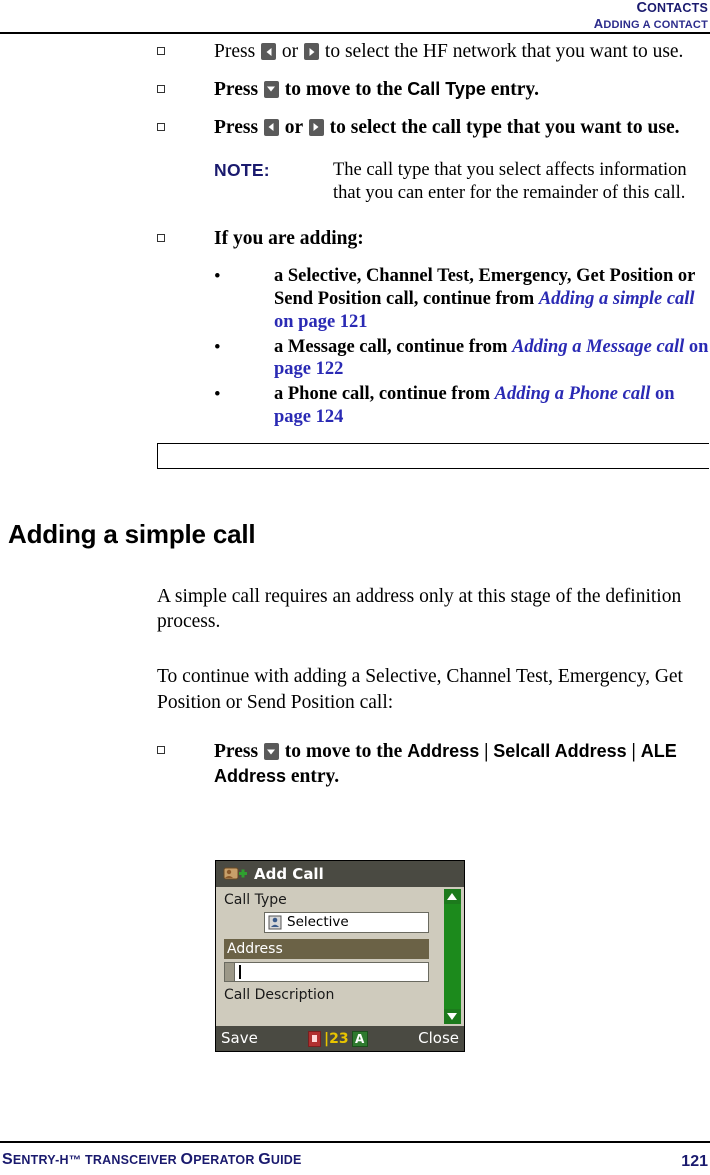 This screenshot has width=710, height=1175. Describe the element at coordinates (255, 900) in the screenshot. I see `device-call-type-label: Call Type` at that location.